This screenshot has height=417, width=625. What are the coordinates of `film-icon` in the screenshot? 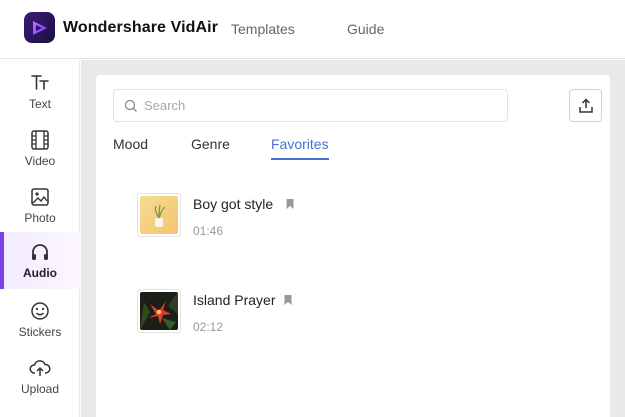 It's located at (40, 140).